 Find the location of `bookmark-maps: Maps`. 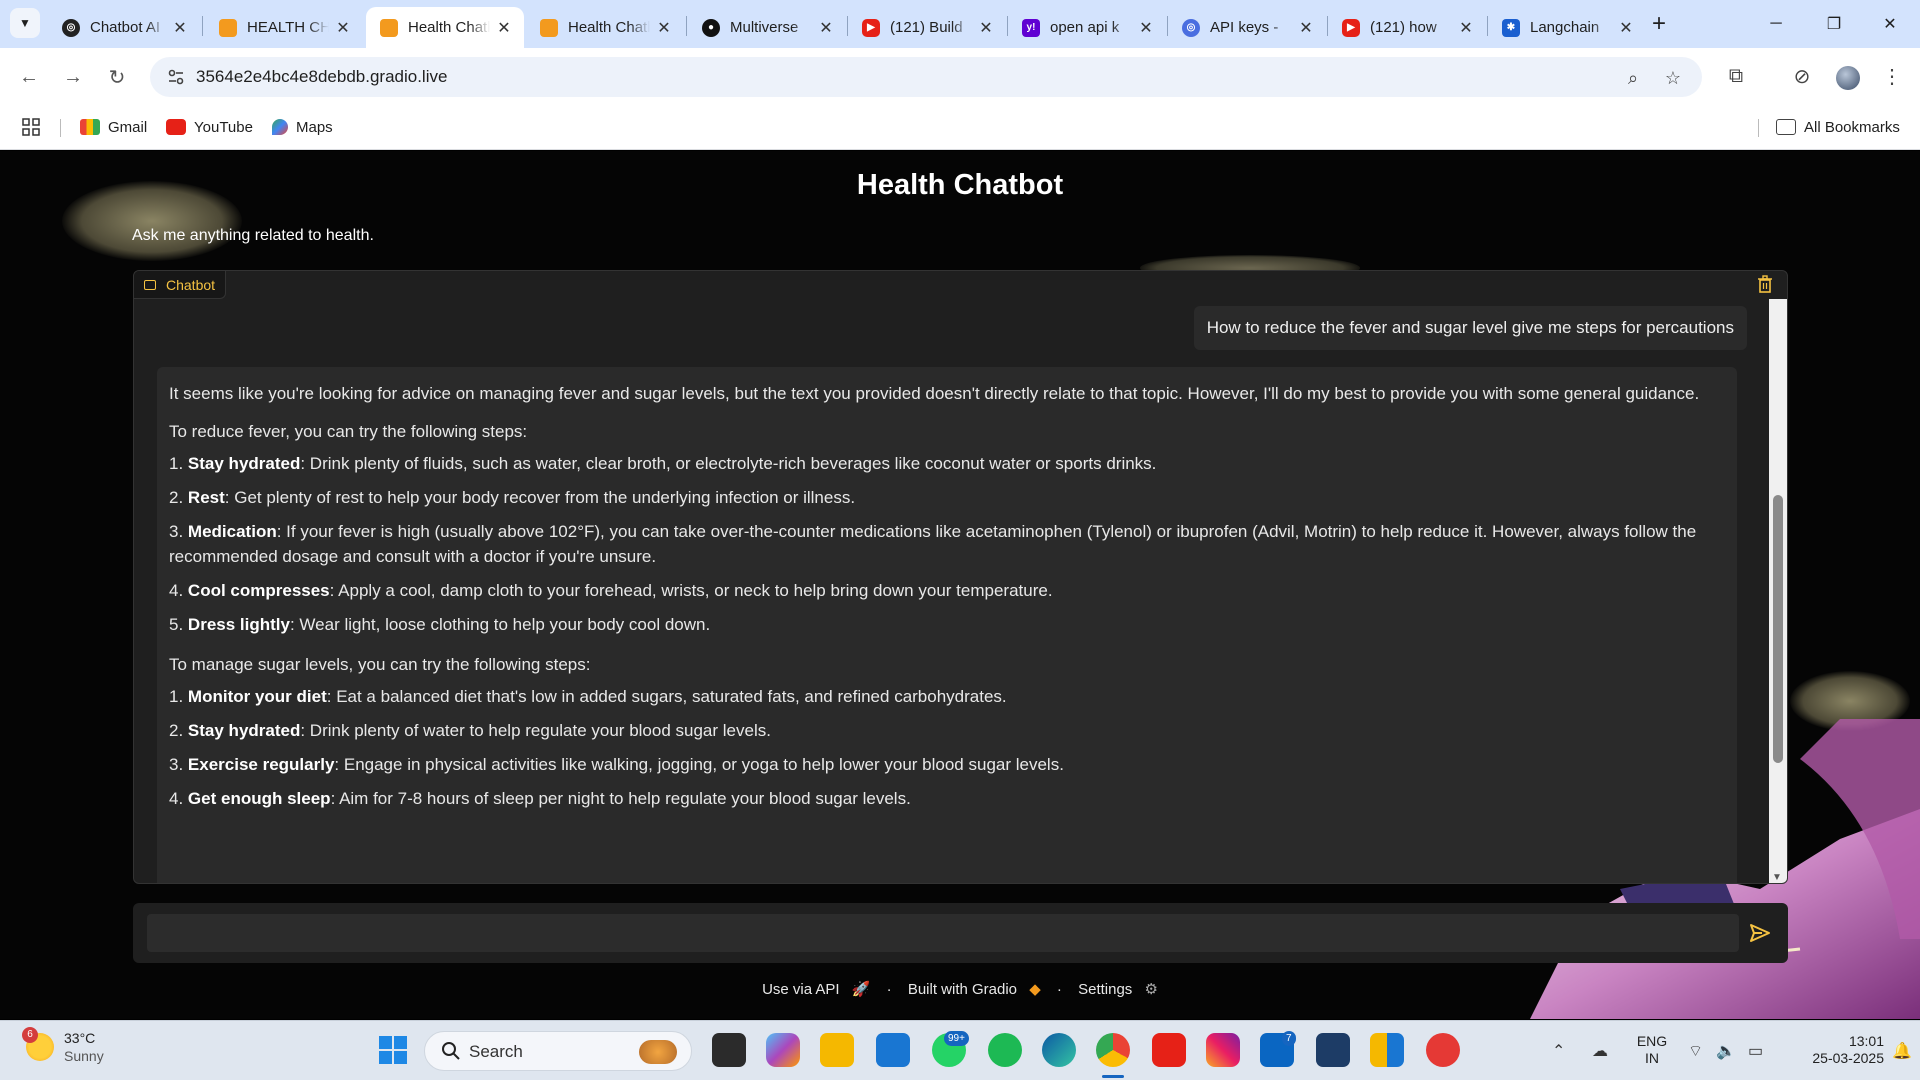

bookmark-maps: Maps is located at coordinates (302, 127).